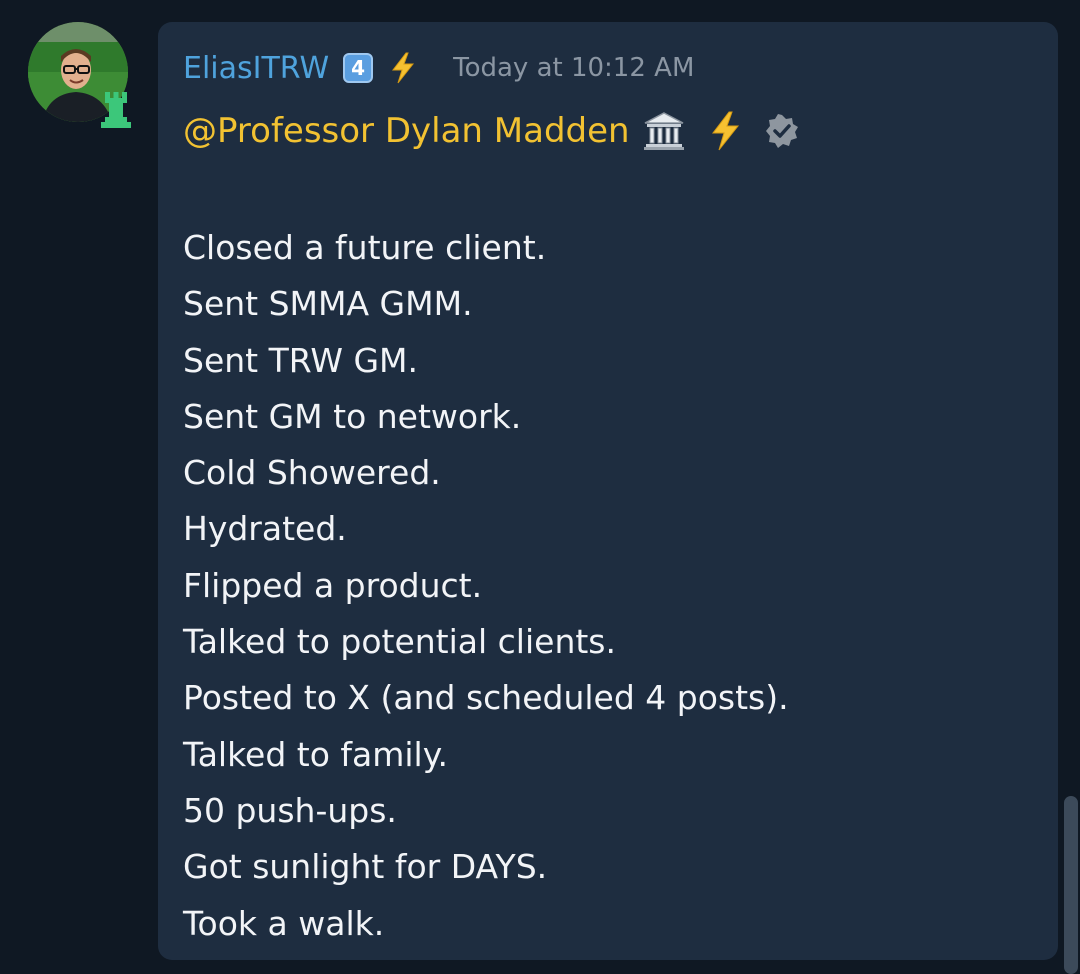 The width and height of the screenshot is (1080, 974). Describe the element at coordinates (365, 247) in the screenshot. I see `message-line: Closed a future client.` at that location.